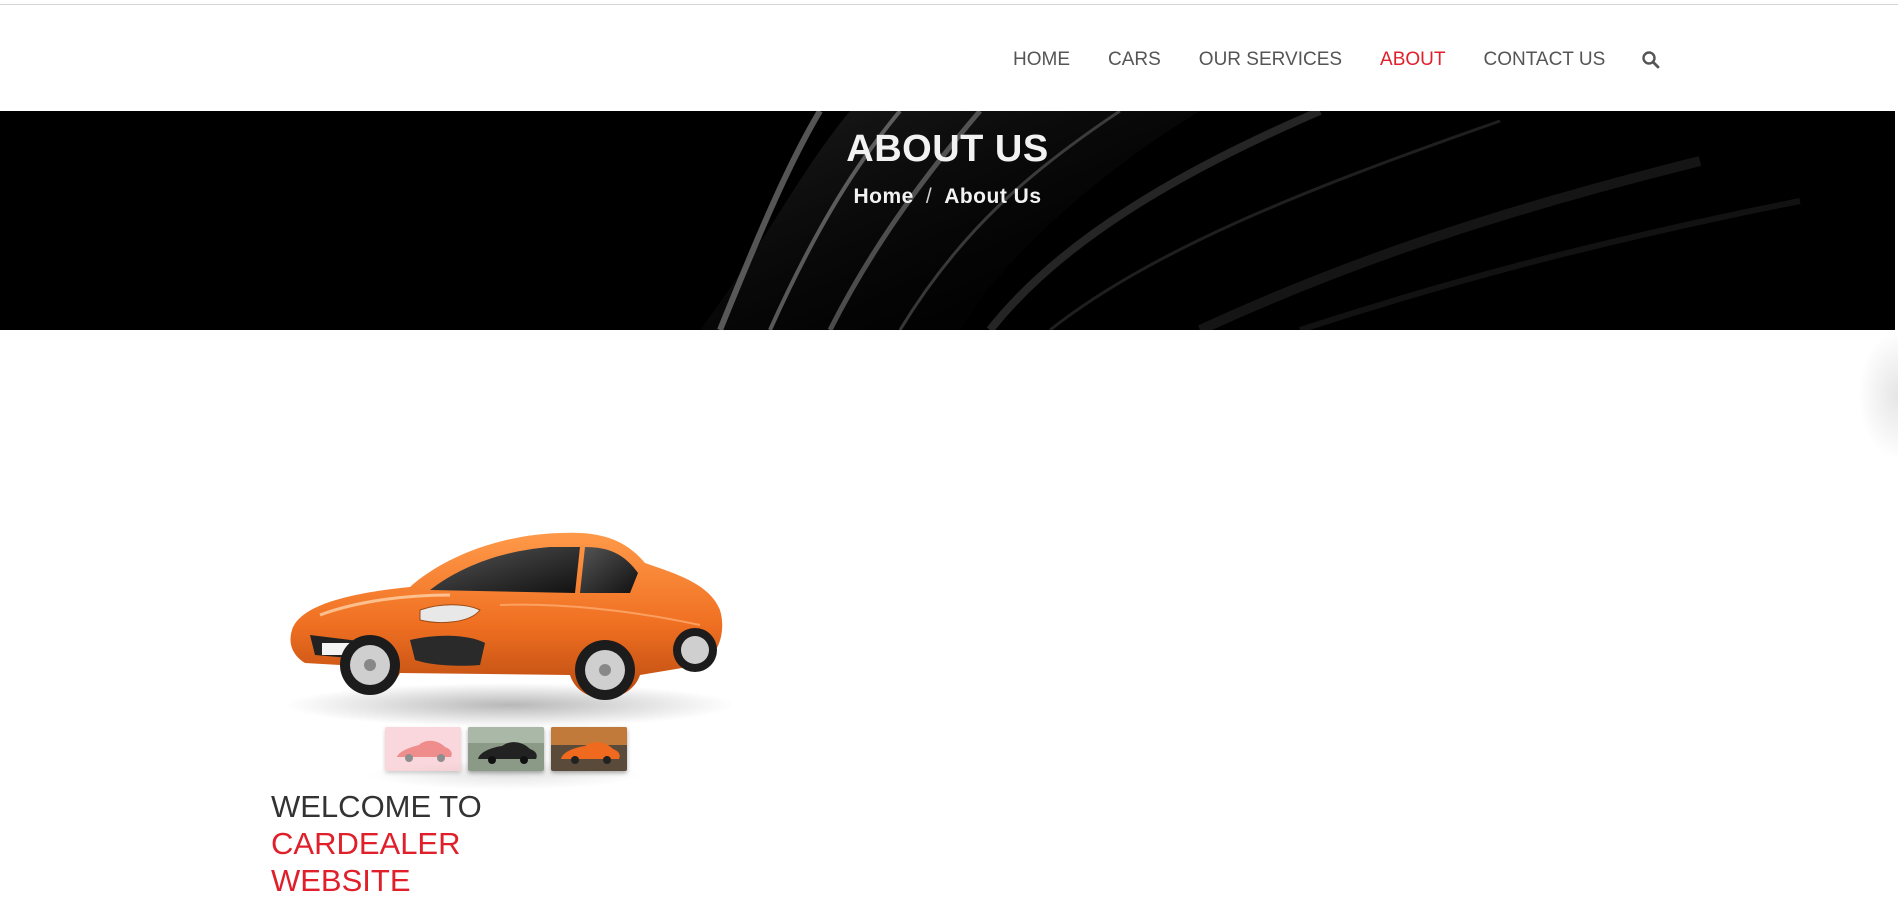 This screenshot has width=1898, height=914. I want to click on welcome-heading: WELCOME TO CARDEALER WEBSITE, so click(376, 843).